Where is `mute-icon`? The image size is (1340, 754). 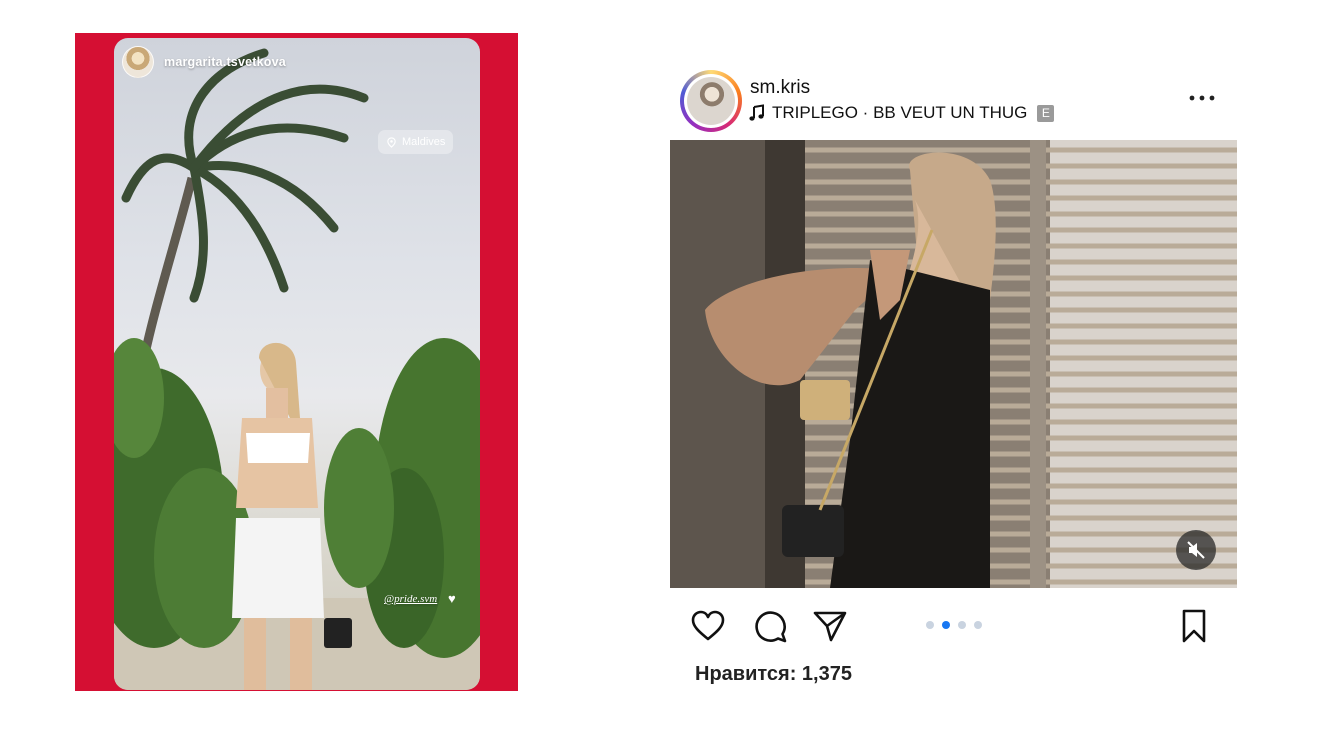
mute-icon is located at coordinates (1196, 550).